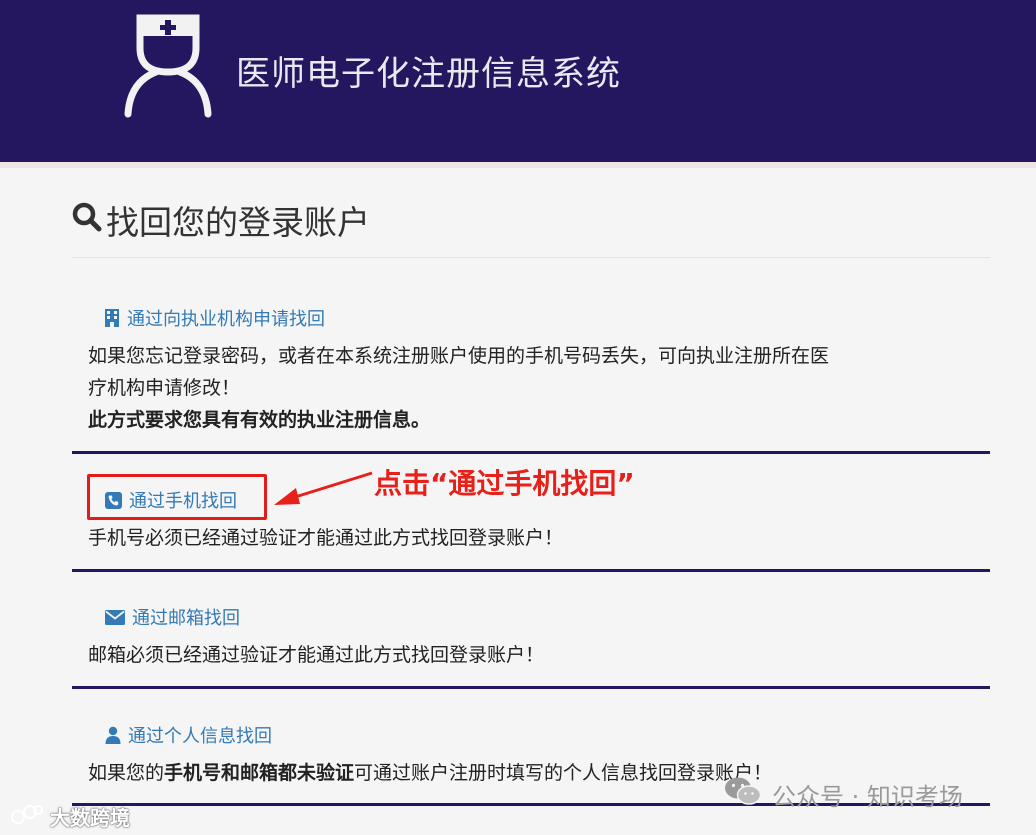  Describe the element at coordinates (186, 618) in the screenshot. I see `link-label: 通过邮箱找回` at that location.